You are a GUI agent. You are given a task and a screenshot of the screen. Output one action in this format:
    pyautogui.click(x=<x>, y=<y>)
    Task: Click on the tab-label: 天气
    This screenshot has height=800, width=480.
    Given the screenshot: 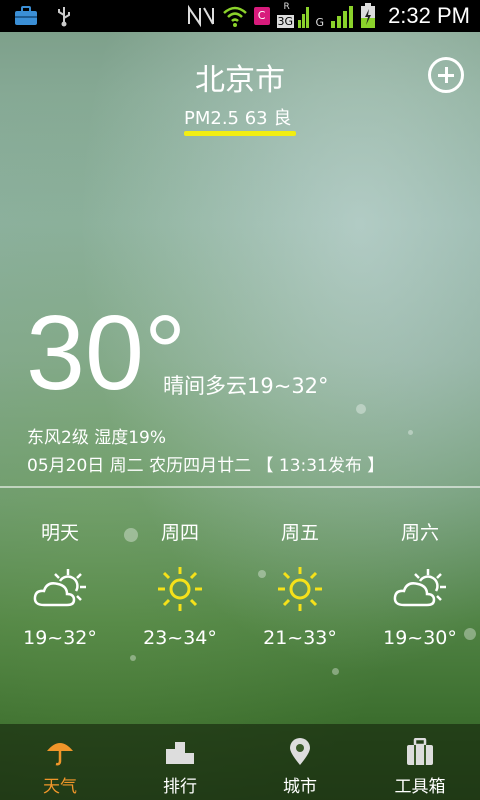 What is the action you would take?
    pyautogui.click(x=60, y=787)
    